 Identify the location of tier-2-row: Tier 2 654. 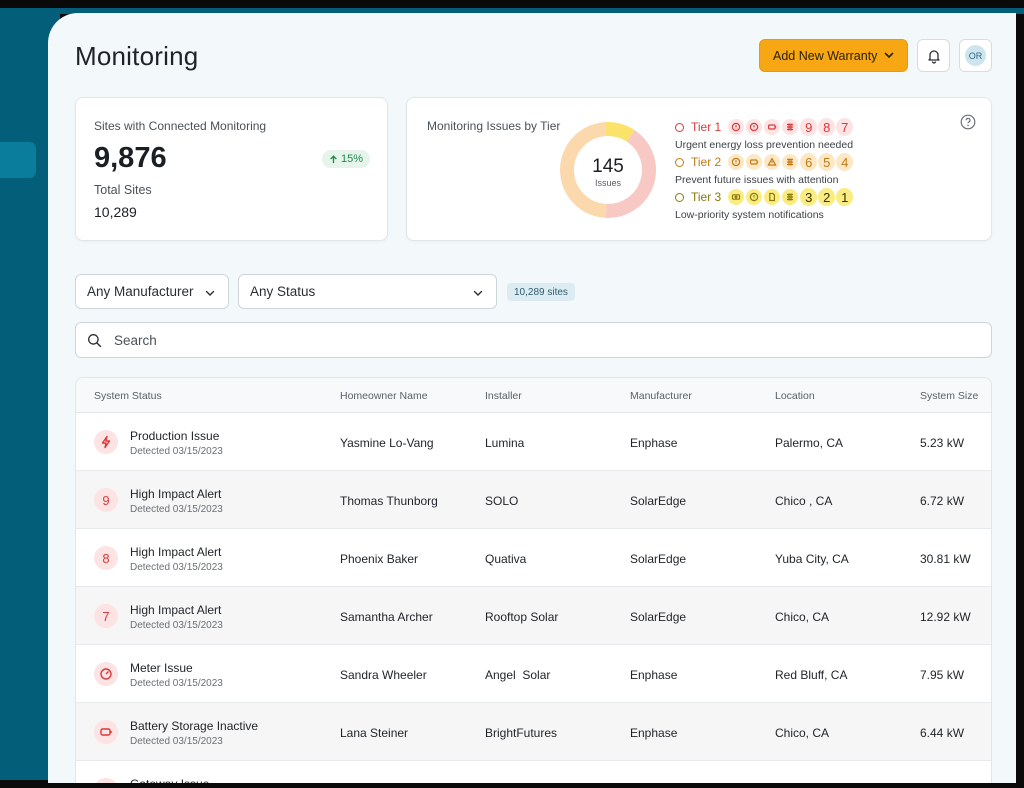
(764, 162).